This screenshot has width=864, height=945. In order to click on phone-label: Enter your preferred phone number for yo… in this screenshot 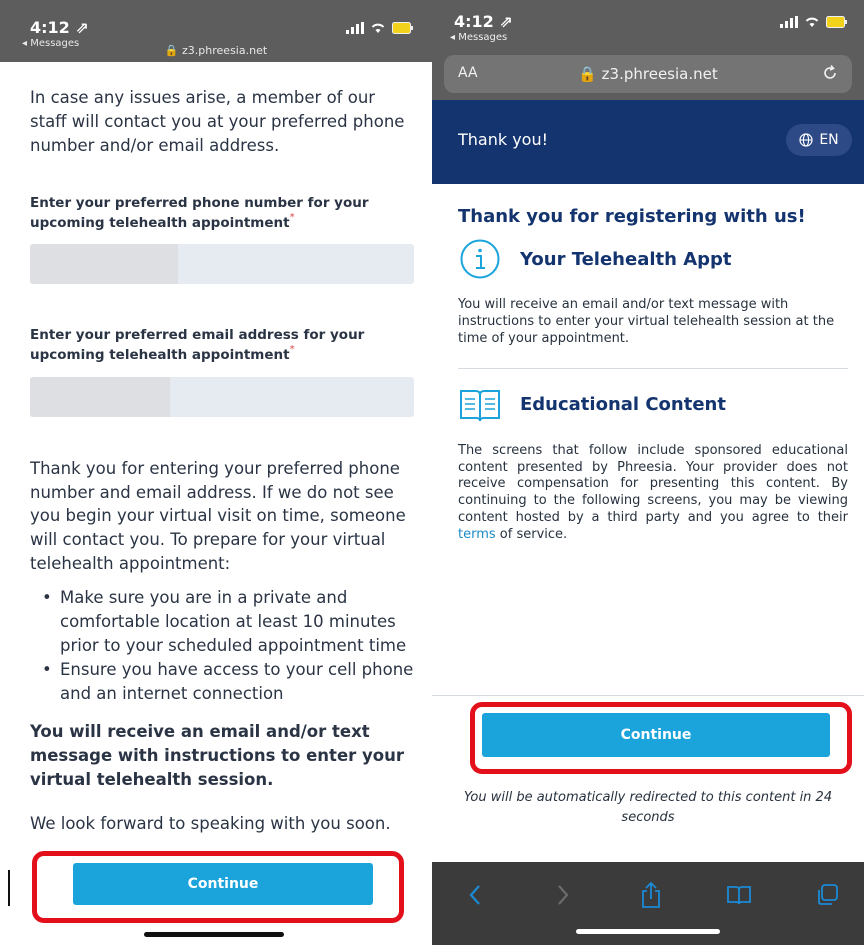, I will do `click(199, 212)`.